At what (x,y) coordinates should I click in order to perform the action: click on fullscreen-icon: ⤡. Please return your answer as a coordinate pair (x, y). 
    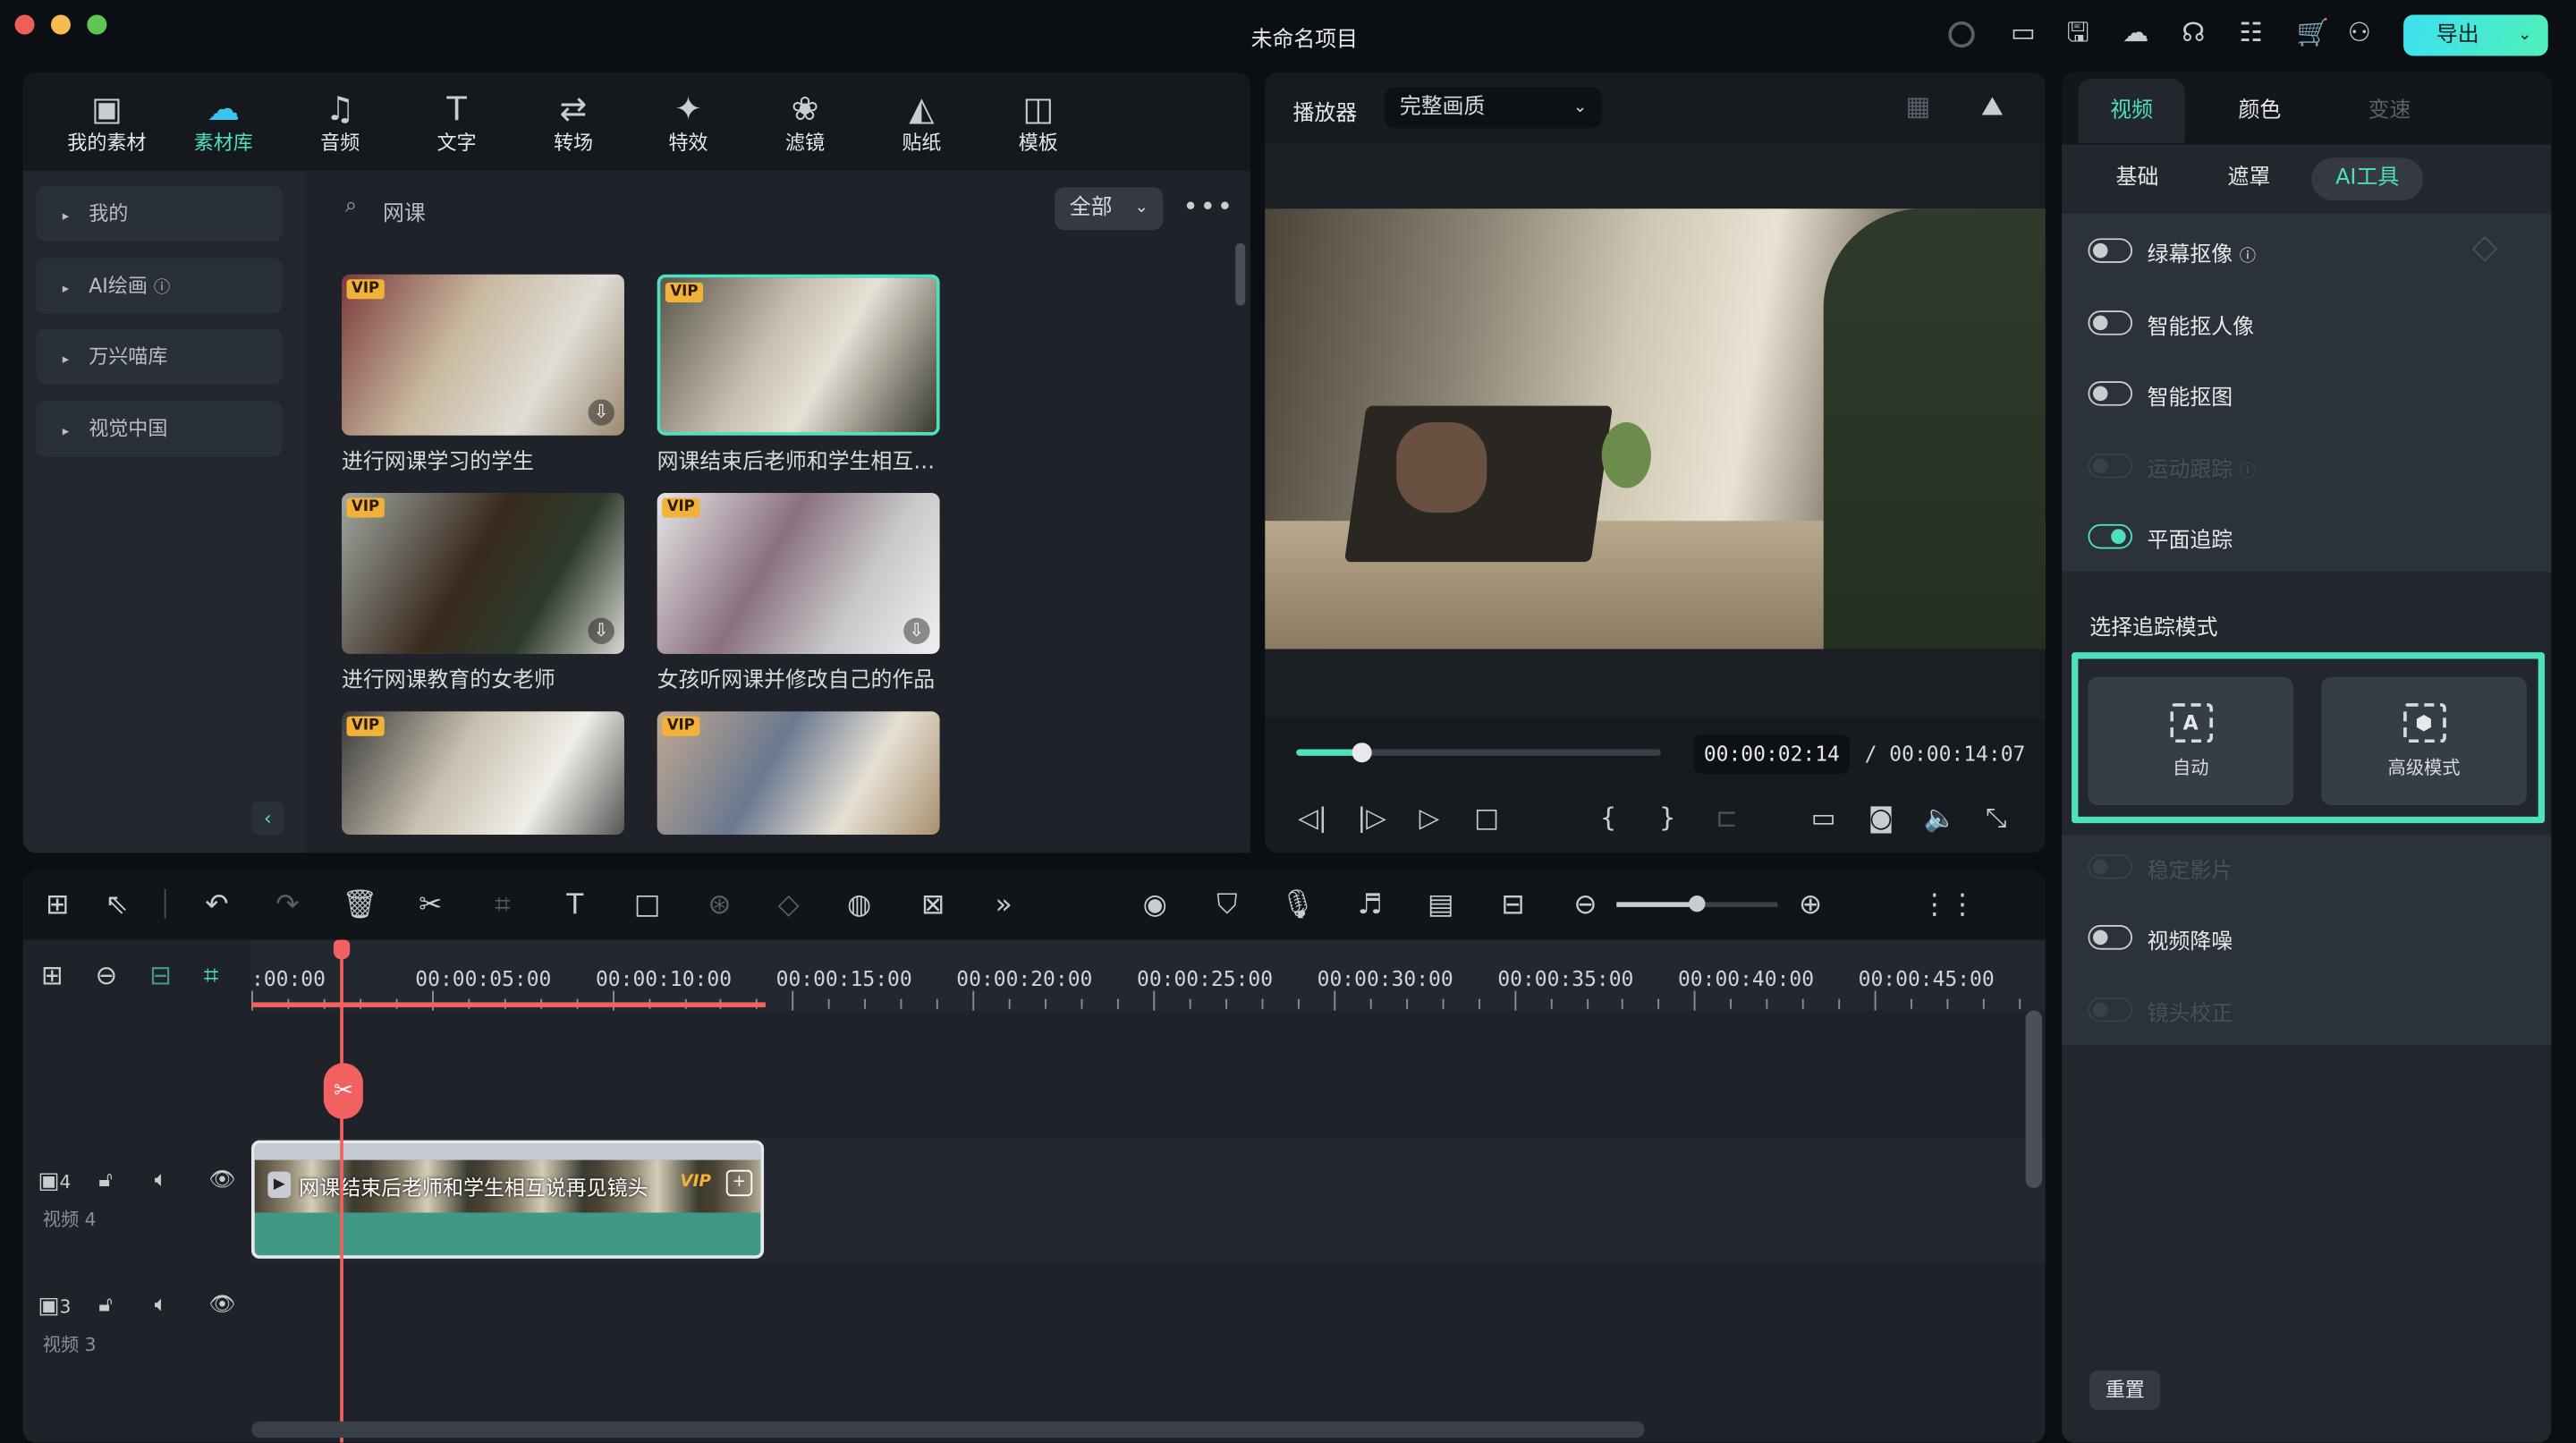
    Looking at the image, I should click on (1995, 818).